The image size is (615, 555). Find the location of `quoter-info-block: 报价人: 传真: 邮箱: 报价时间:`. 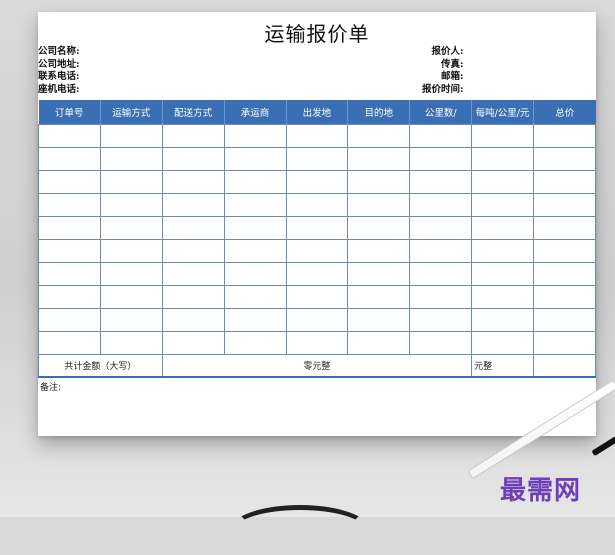

quoter-info-block: 报价人: 传真: 邮箱: 报价时间: is located at coordinates (443, 71).